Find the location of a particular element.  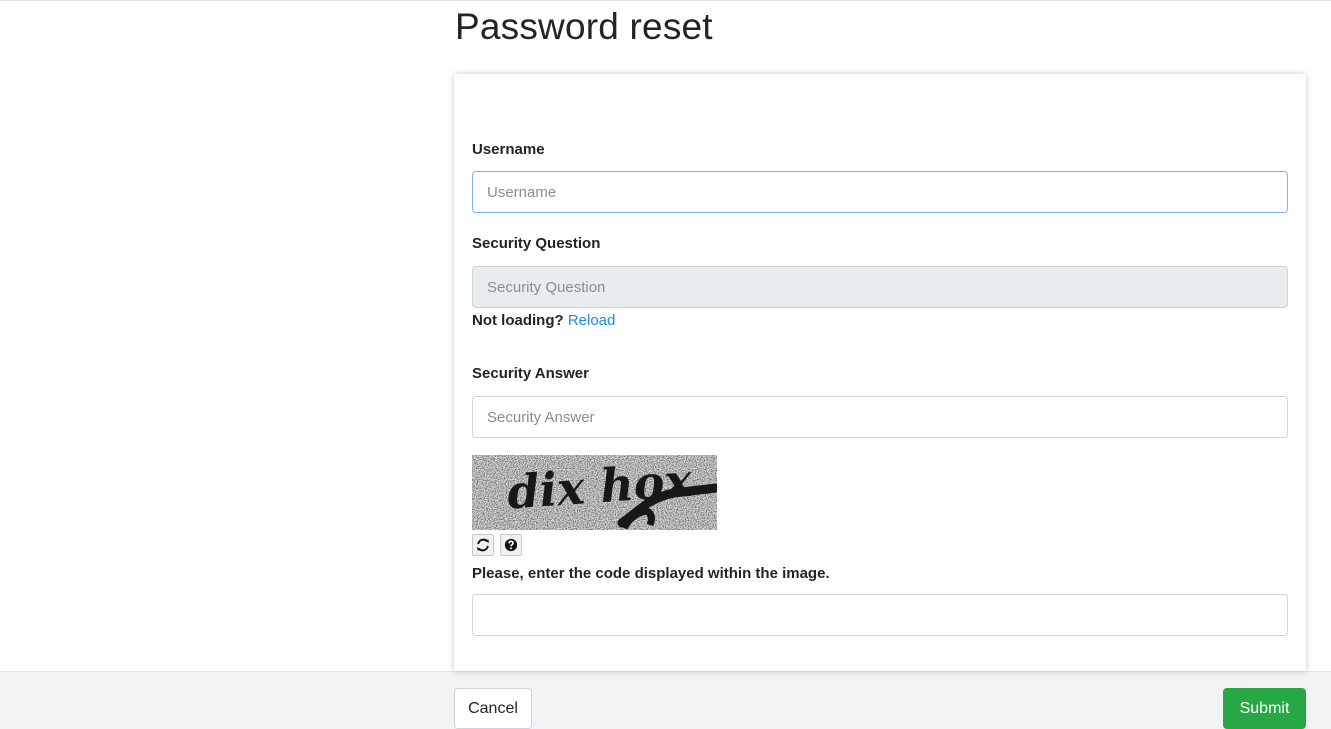

question-icon is located at coordinates (511, 545).